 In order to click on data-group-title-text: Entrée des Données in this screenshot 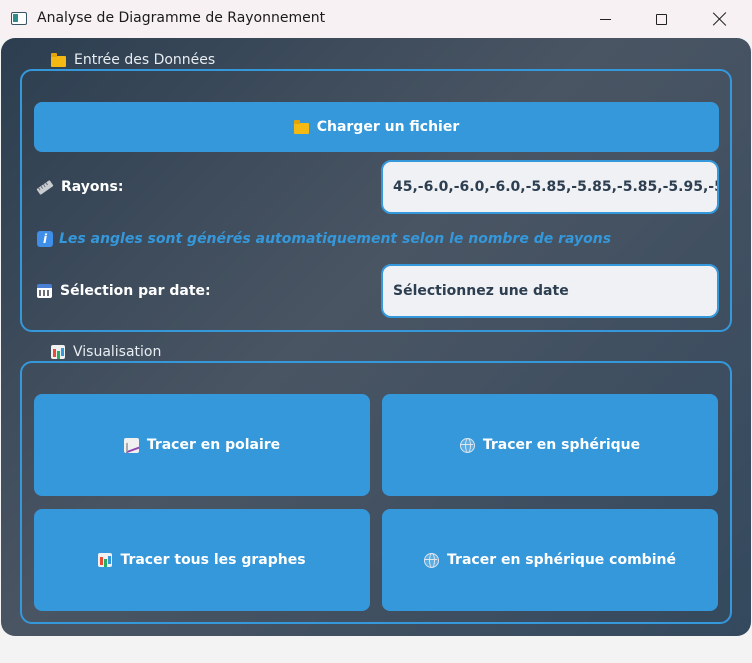, I will do `click(145, 60)`.